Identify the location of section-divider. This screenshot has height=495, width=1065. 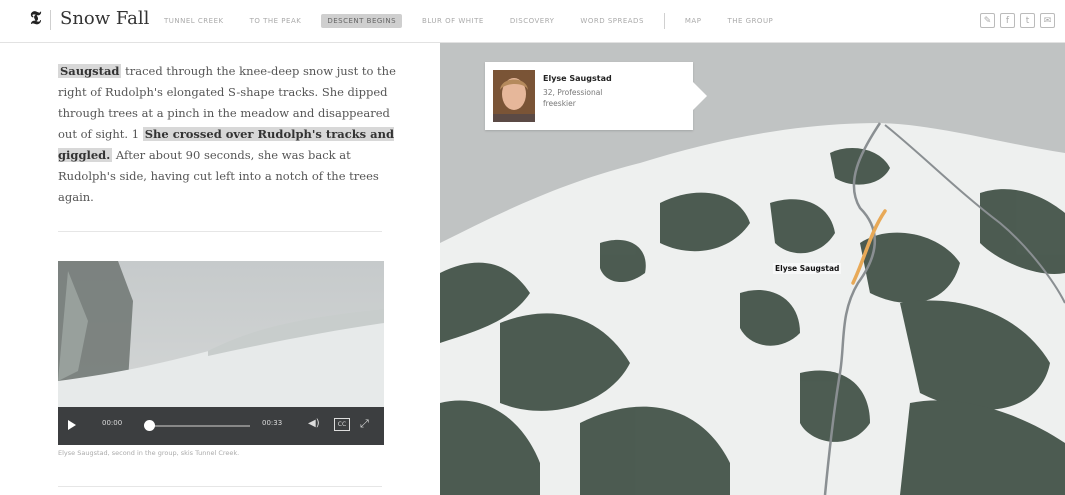
(220, 231).